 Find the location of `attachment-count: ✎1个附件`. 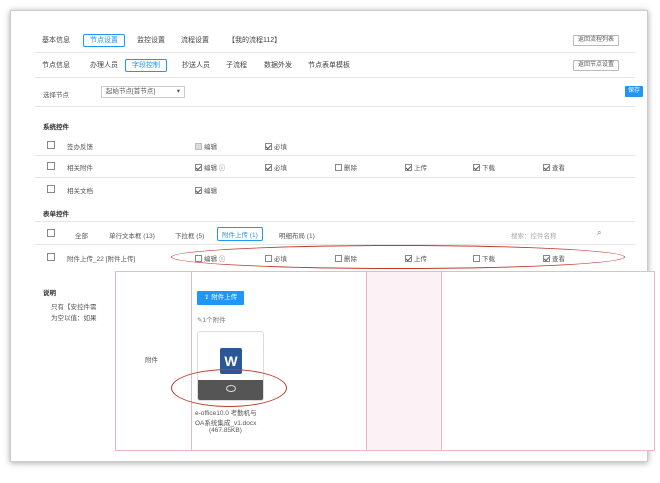

attachment-count: ✎1个附件 is located at coordinates (211, 320).